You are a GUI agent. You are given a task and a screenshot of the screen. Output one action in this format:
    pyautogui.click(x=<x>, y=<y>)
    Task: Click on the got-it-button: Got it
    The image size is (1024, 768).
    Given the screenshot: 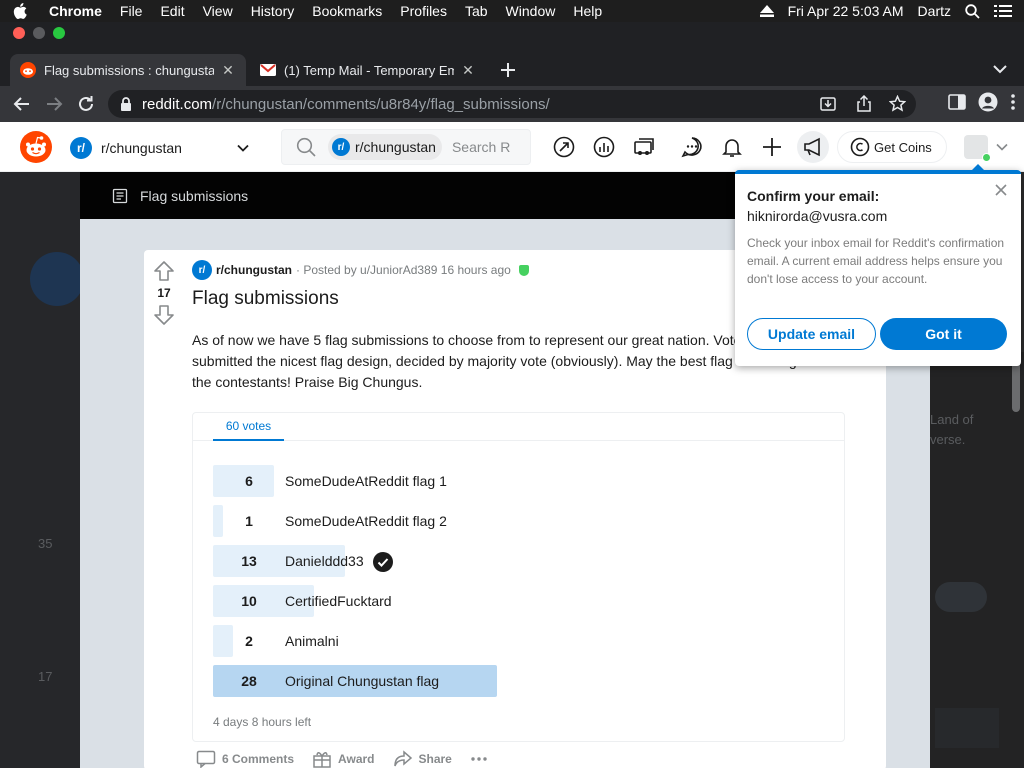 What is the action you would take?
    pyautogui.click(x=943, y=334)
    